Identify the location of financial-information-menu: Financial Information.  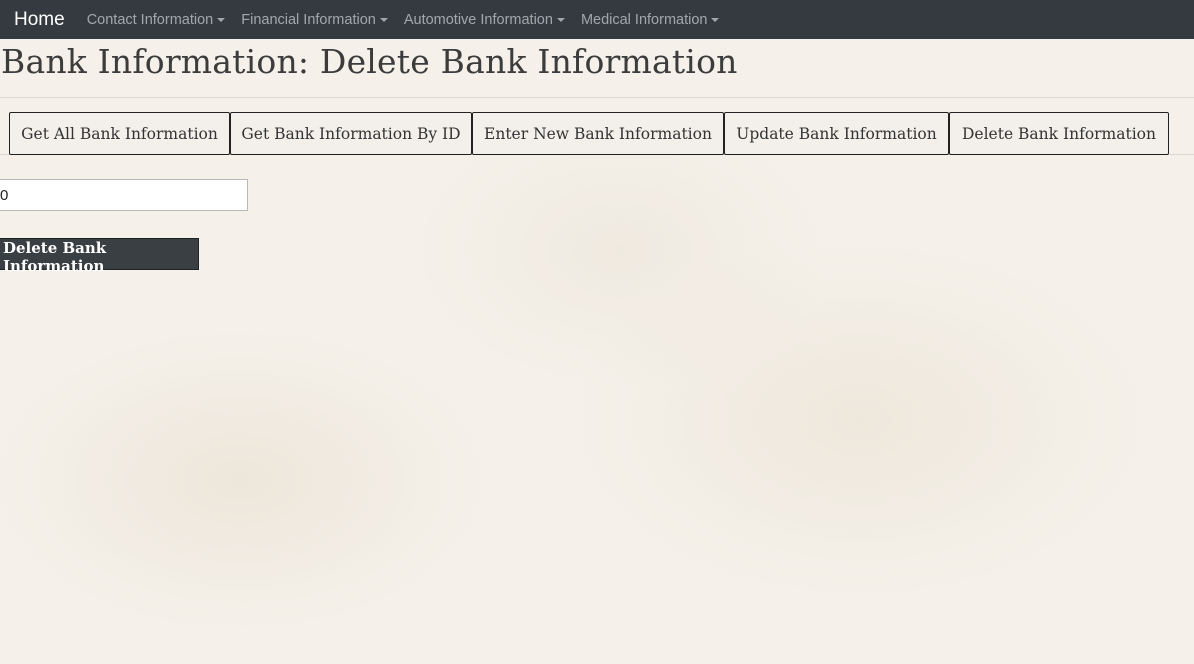
(314, 20).